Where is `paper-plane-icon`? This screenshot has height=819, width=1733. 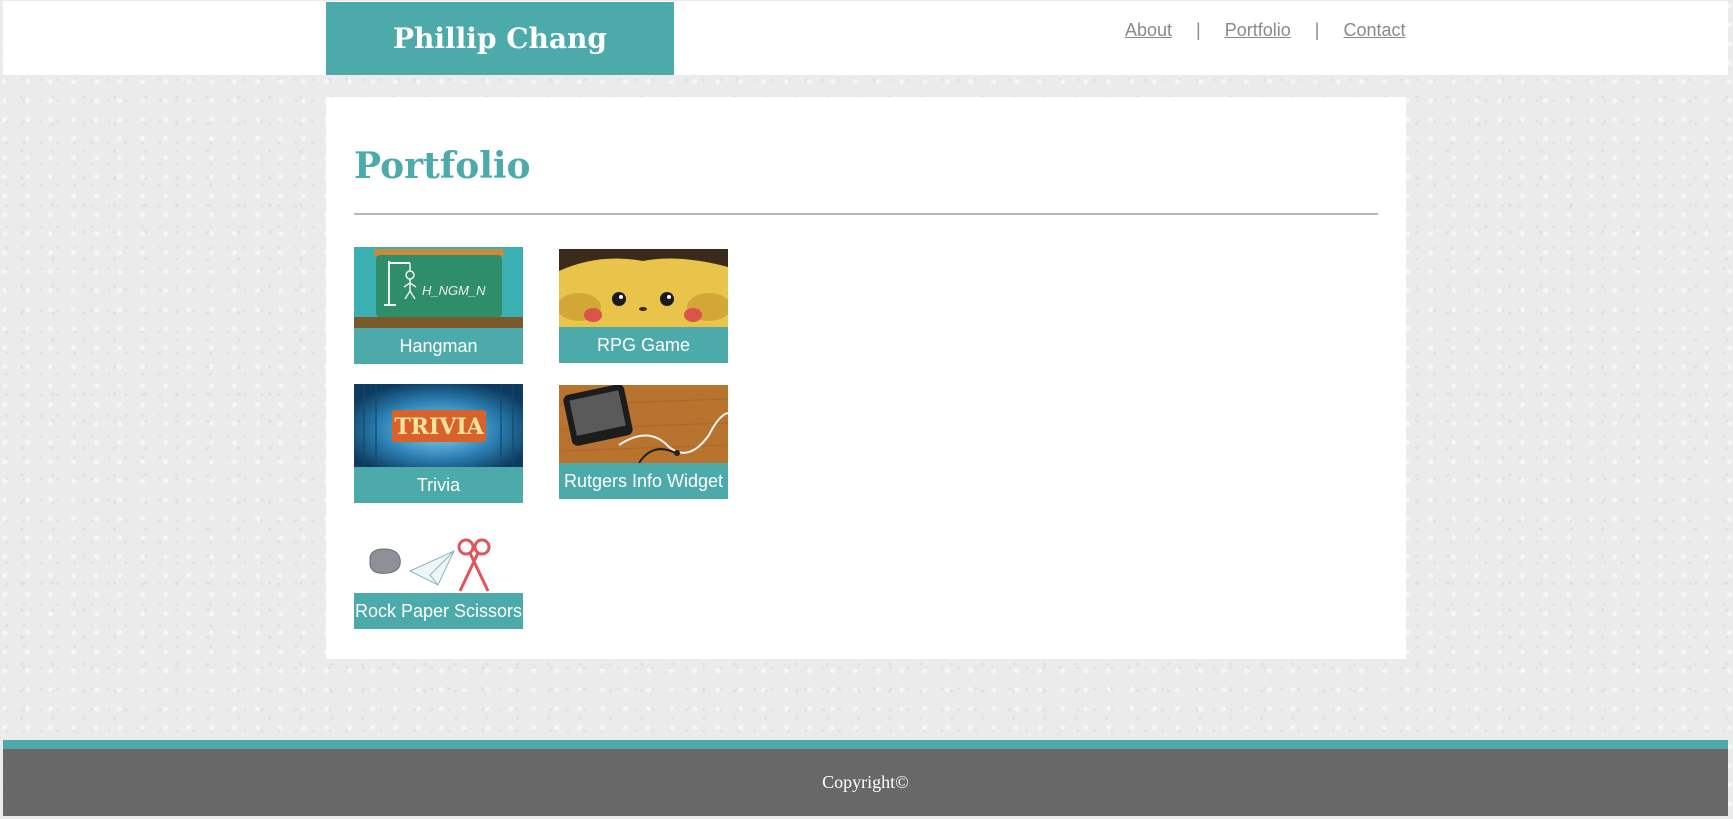 paper-plane-icon is located at coordinates (432, 567).